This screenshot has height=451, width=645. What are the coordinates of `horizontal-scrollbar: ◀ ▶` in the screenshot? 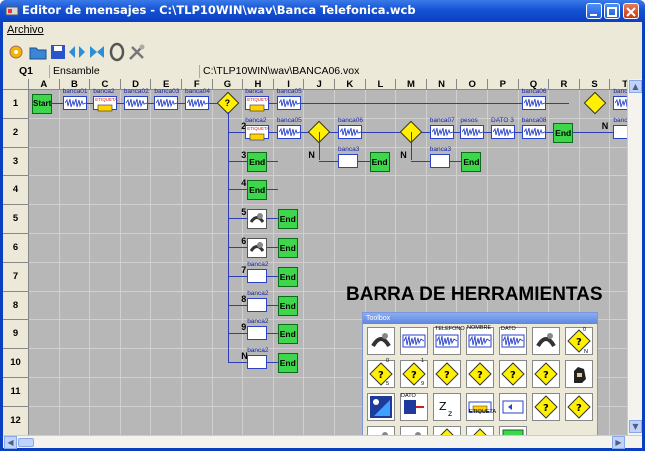 It's located at (322, 442).